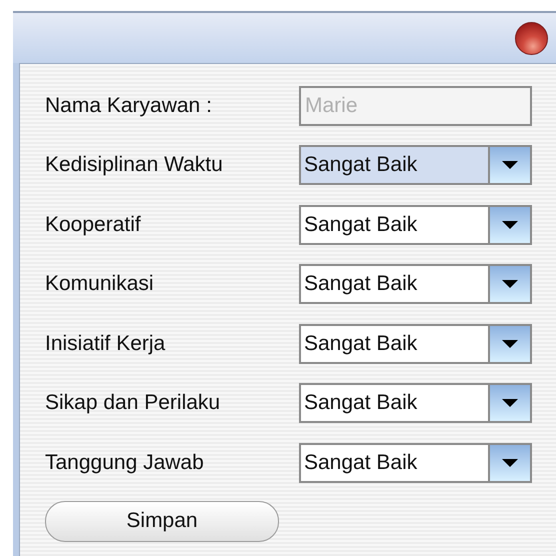 This screenshot has height=556, width=556. What do you see at coordinates (105, 344) in the screenshot?
I see `field-label: Inisiatif Kerja` at bounding box center [105, 344].